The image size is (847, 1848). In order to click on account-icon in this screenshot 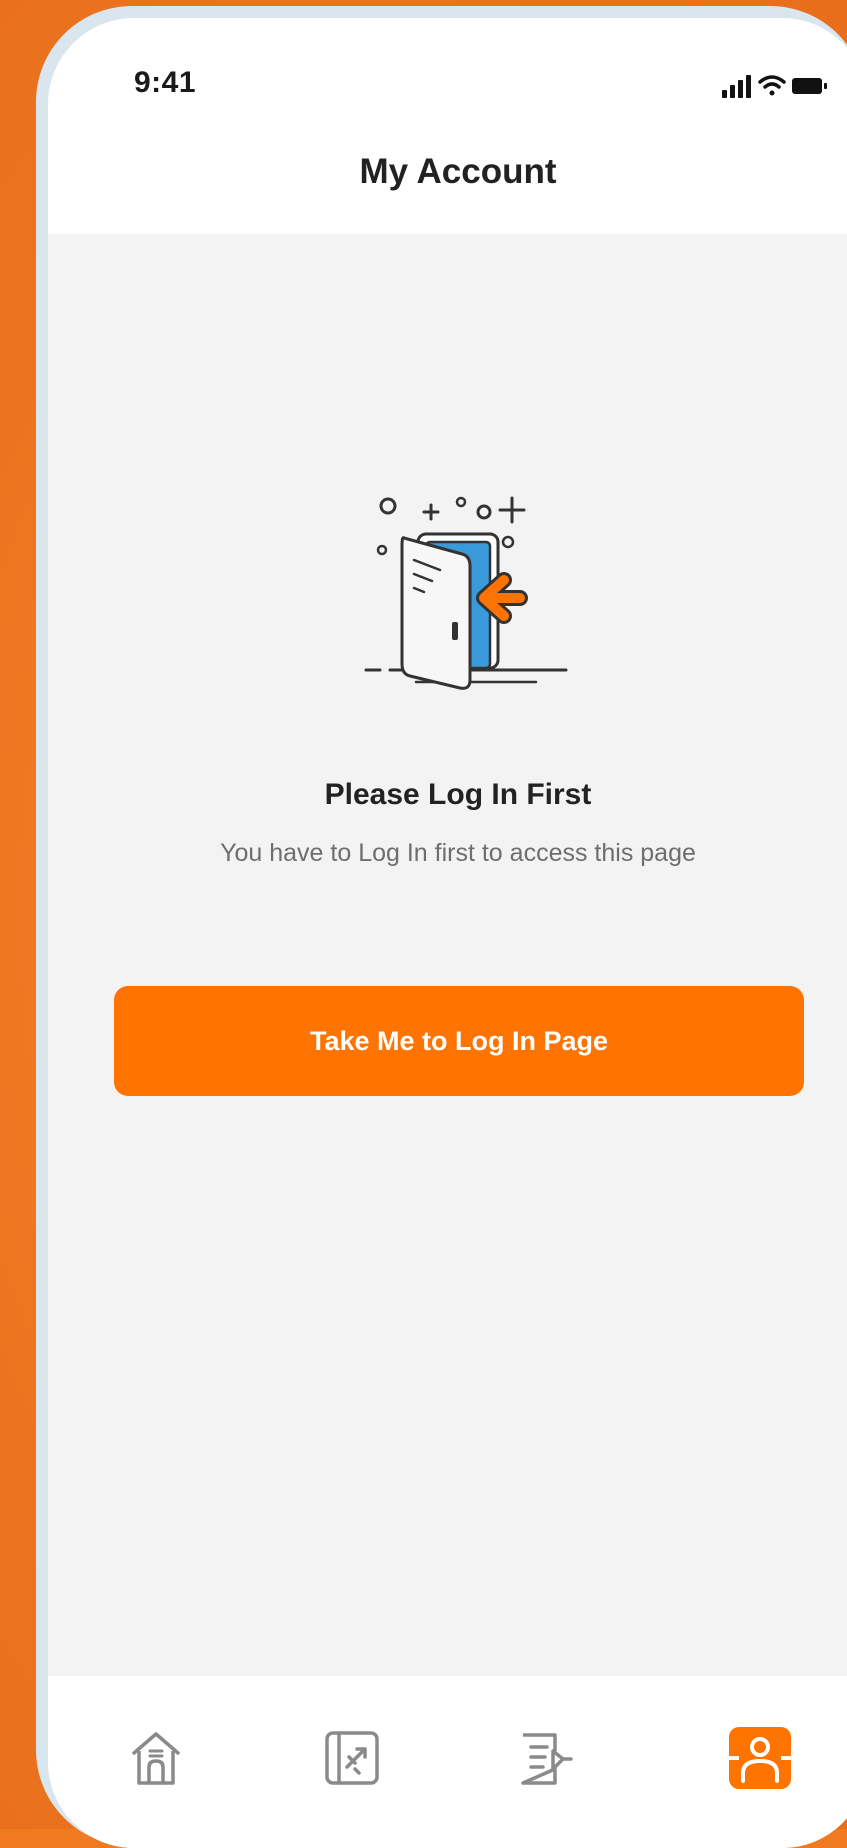, I will do `click(760, 1758)`.